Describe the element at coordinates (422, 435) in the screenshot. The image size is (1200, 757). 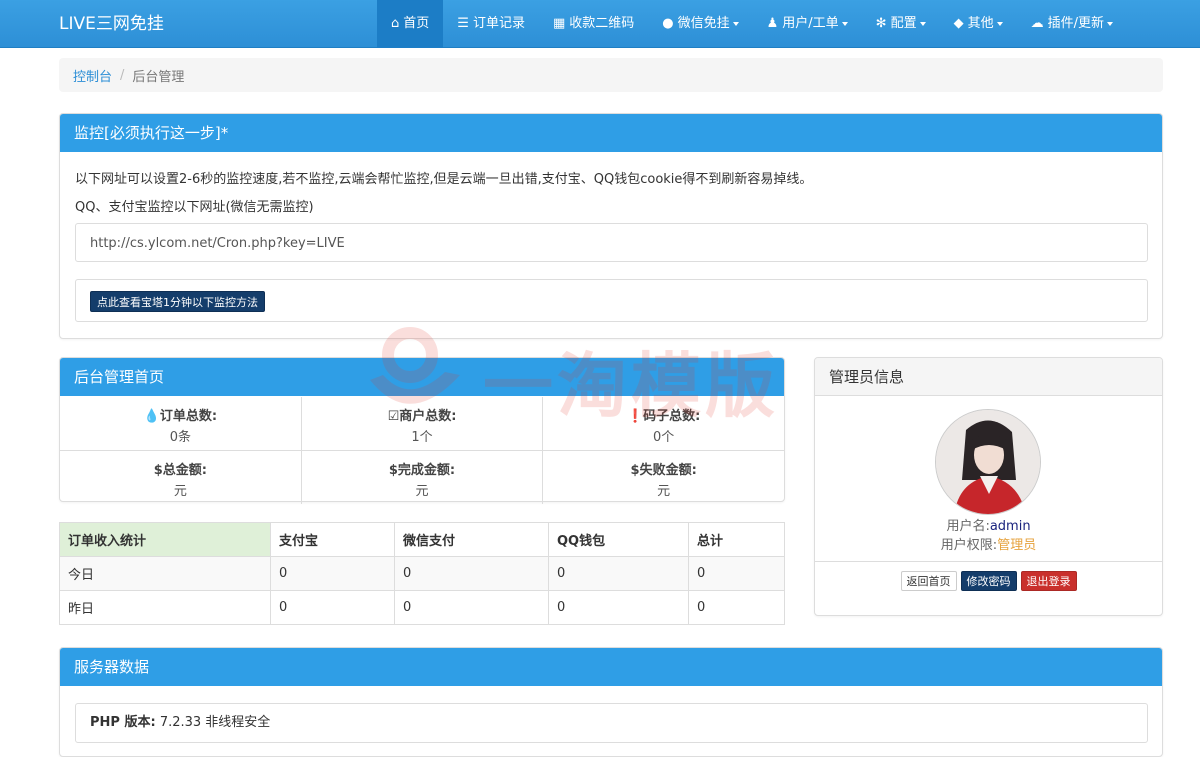
I see `stat-value: 1个` at that location.